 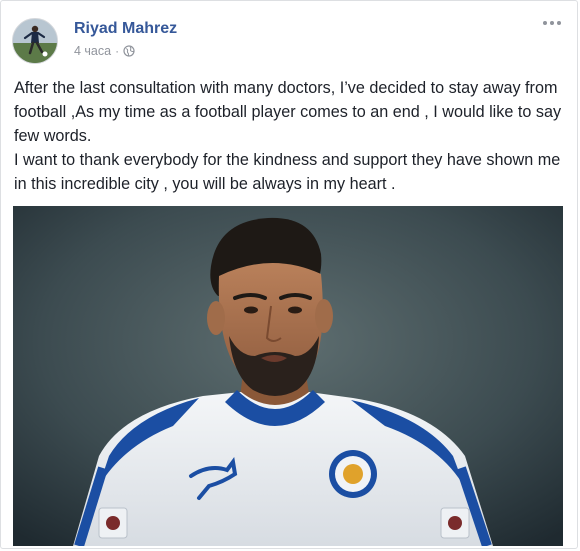 I want to click on more-options-icon, so click(x=552, y=23).